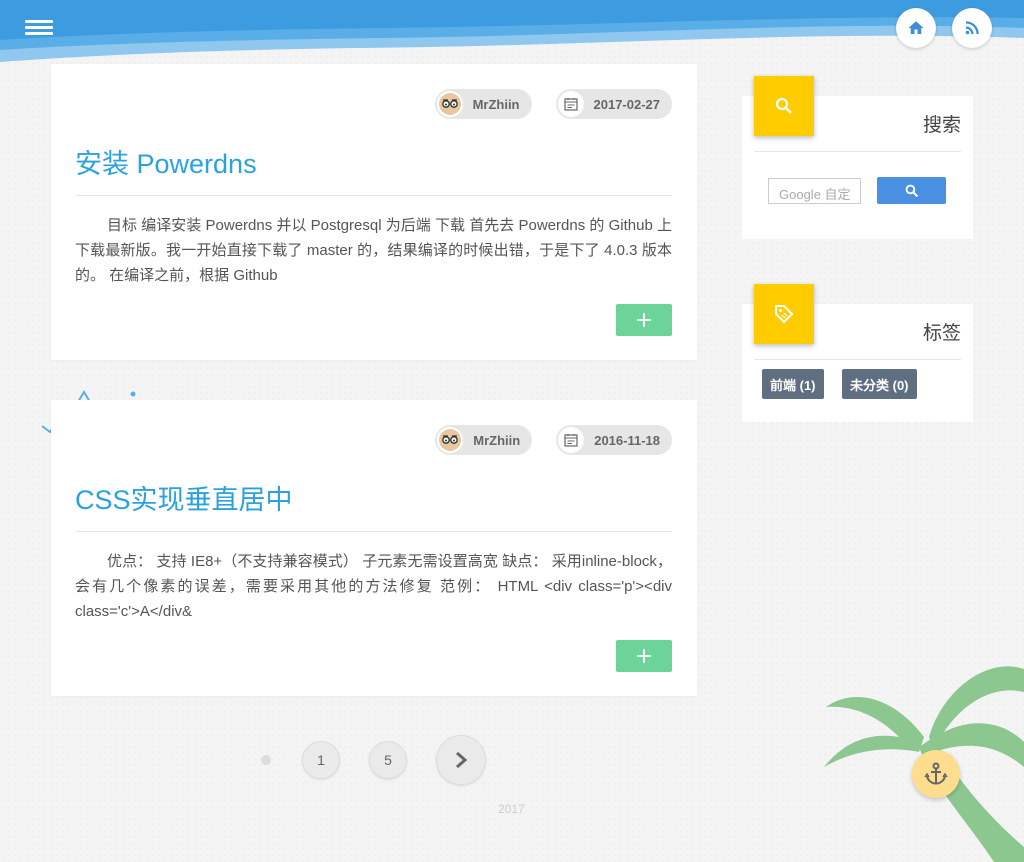 The width and height of the screenshot is (1024, 862). Describe the element at coordinates (321, 760) in the screenshot. I see `page-button-1: 1` at that location.